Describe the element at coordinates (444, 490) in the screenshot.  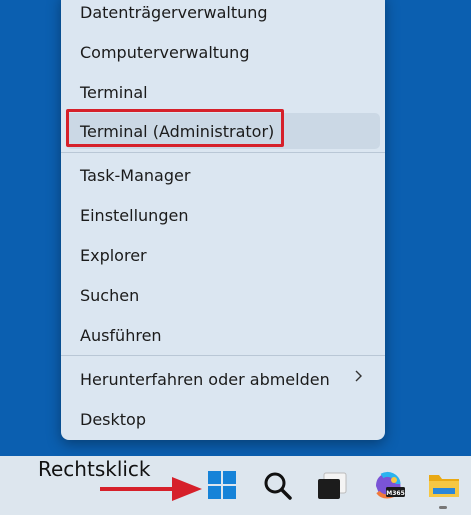
I see `file-explorer-icon` at that location.